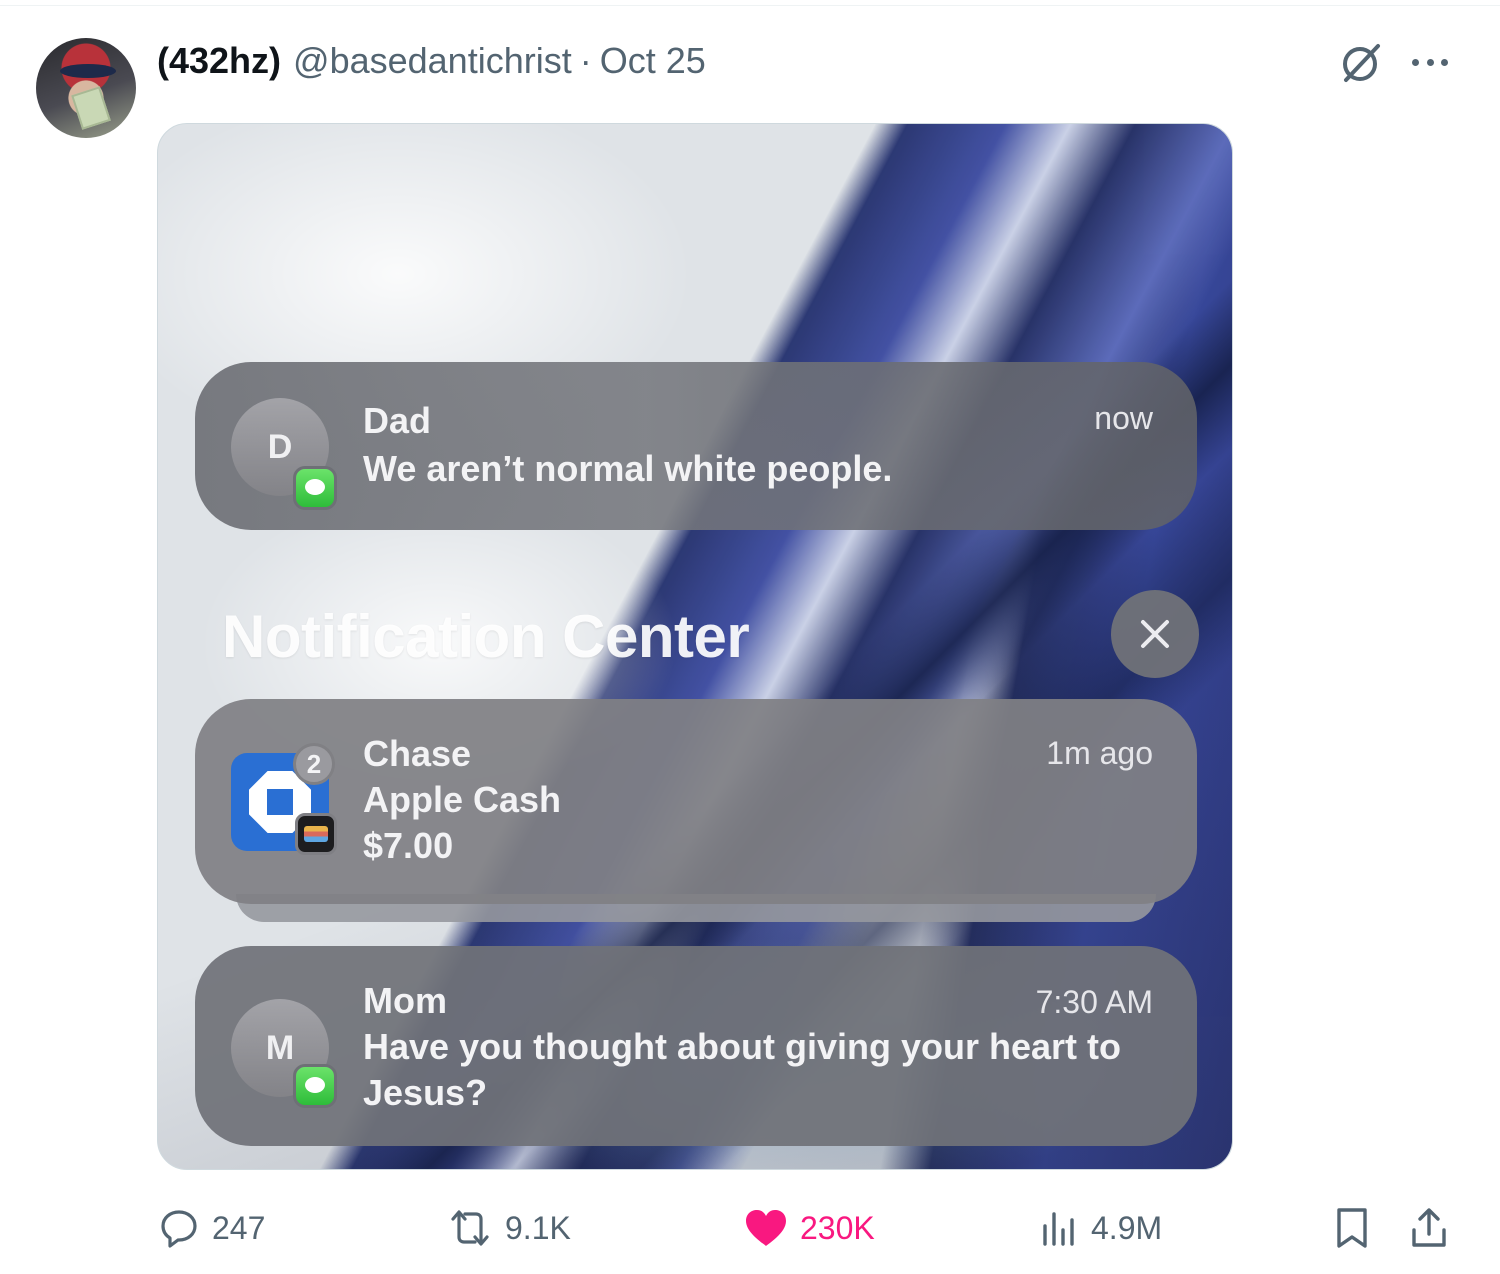 The height and width of the screenshot is (1274, 1500). What do you see at coordinates (179, 1229) in the screenshot?
I see `reply-icon` at bounding box center [179, 1229].